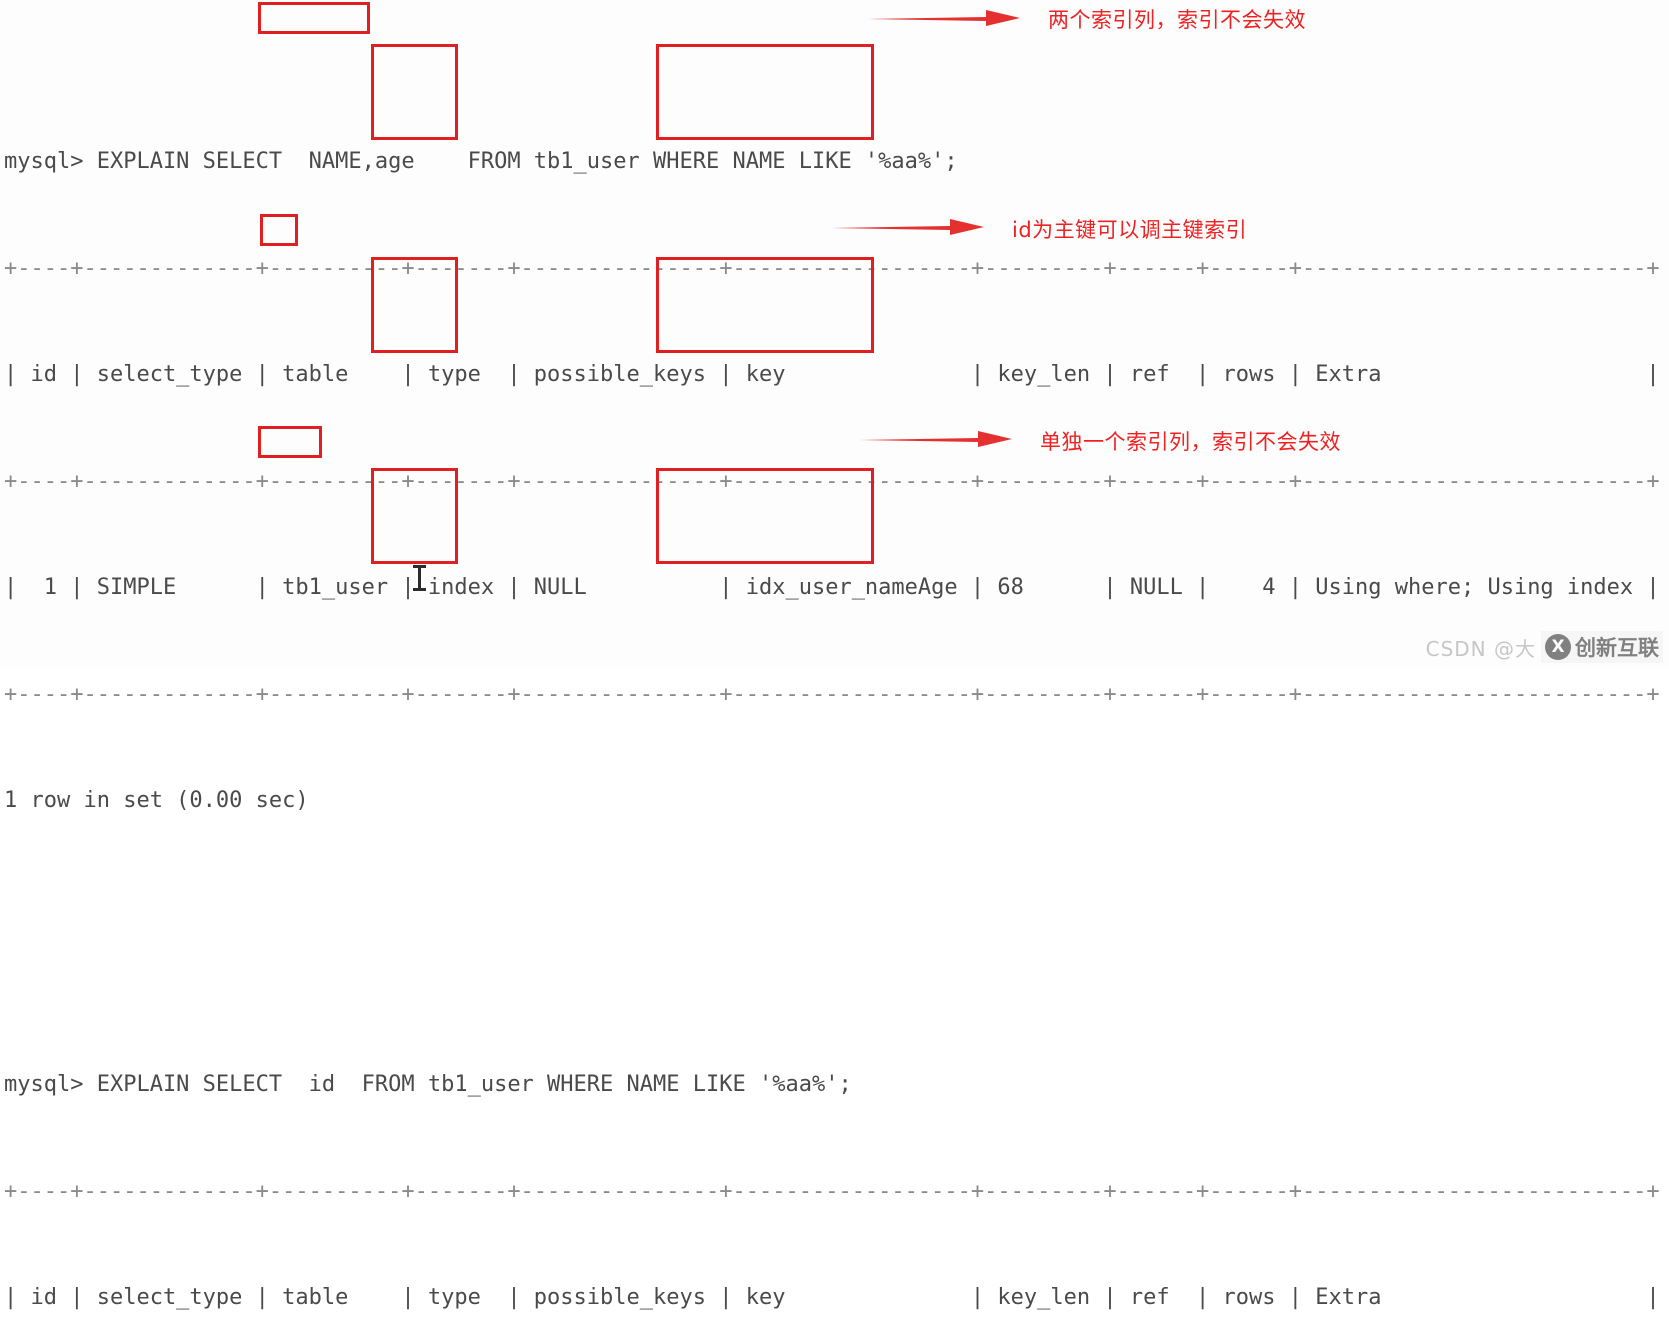 This screenshot has height=1334, width=1669. What do you see at coordinates (156, 800) in the screenshot?
I see `result-footer-1: 1 row in set (0.00 sec)` at bounding box center [156, 800].